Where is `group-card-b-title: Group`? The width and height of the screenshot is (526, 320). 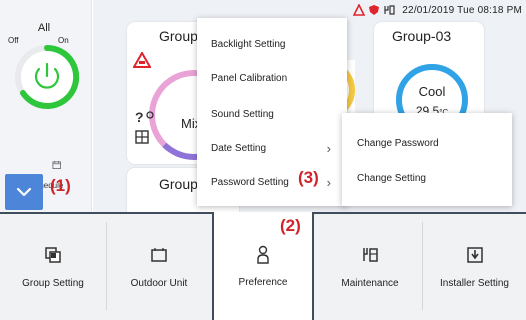
group-card-b-title: Group is located at coordinates (178, 184).